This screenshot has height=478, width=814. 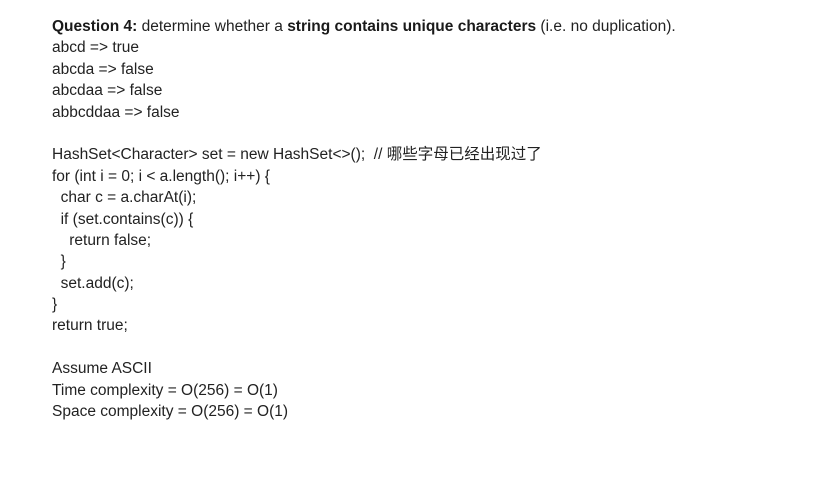 What do you see at coordinates (102, 240) in the screenshot?
I see `code-line: return false;` at bounding box center [102, 240].